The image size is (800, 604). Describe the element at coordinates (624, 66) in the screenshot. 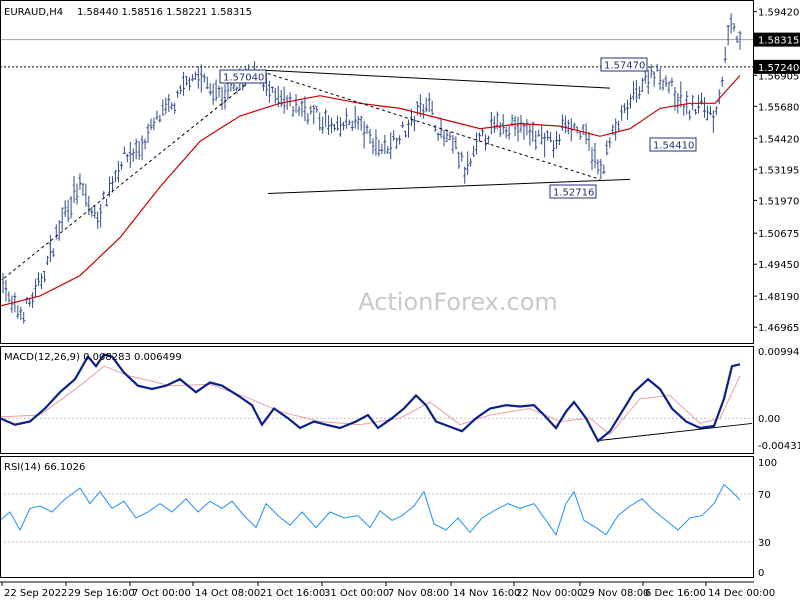

I see `level-label: 1.57470` at that location.